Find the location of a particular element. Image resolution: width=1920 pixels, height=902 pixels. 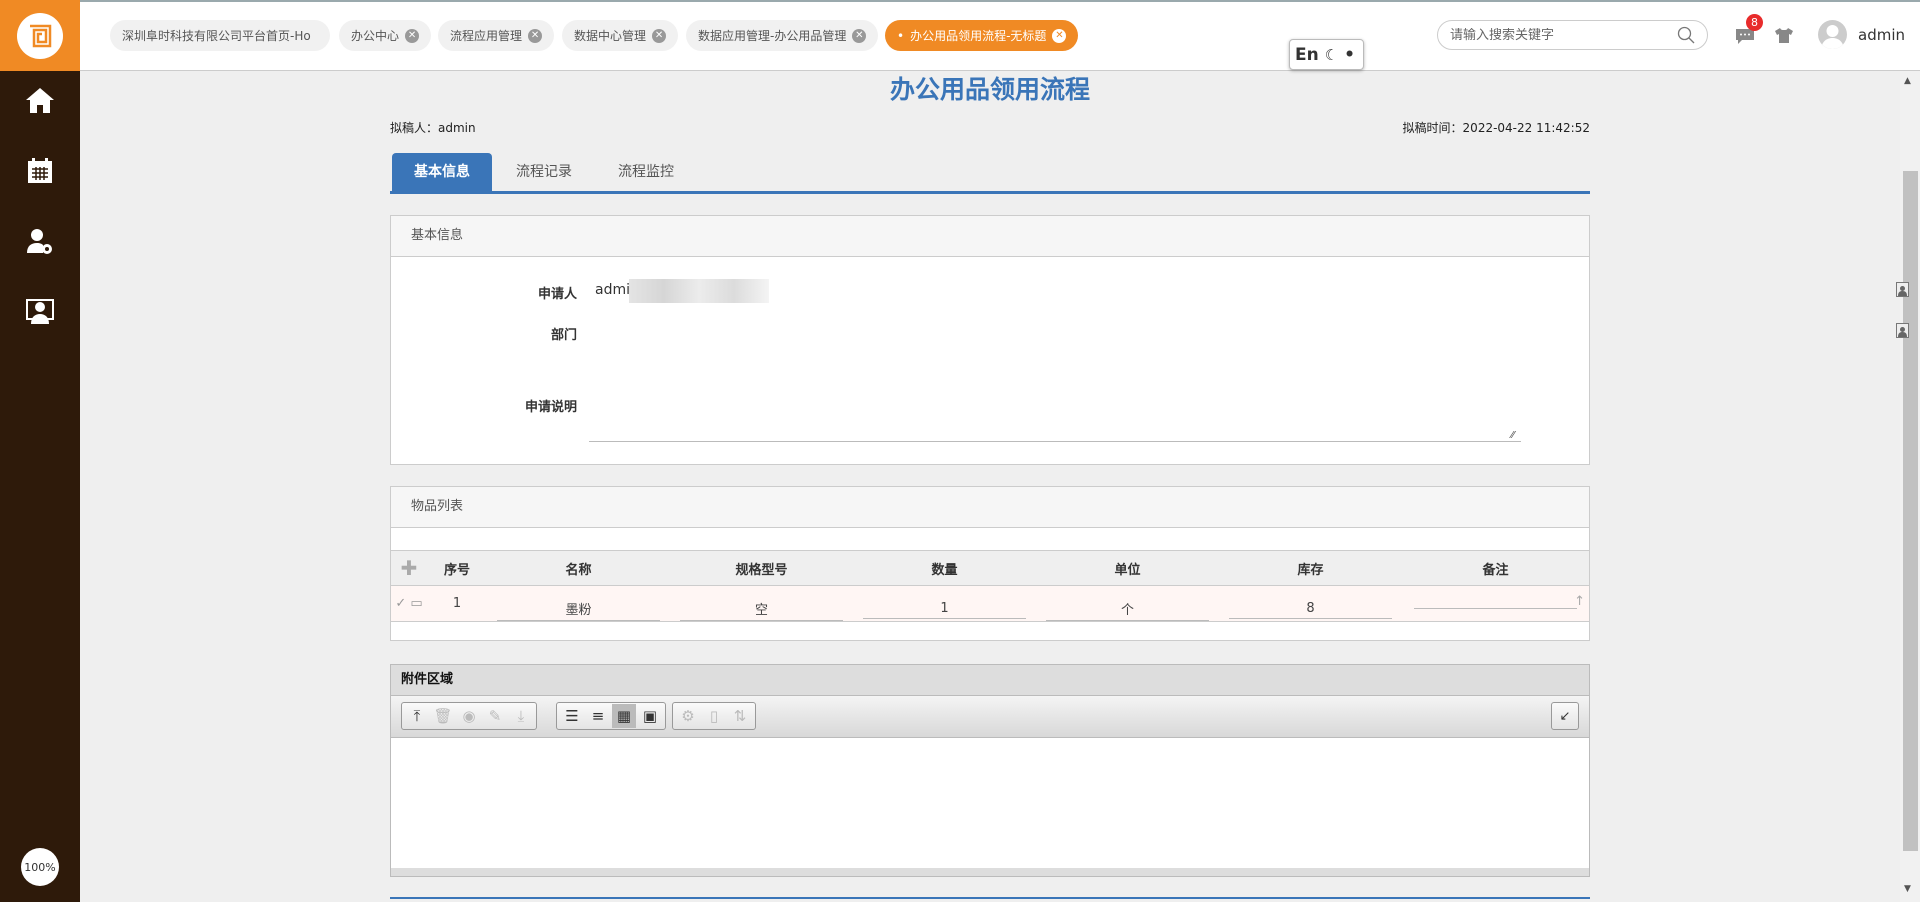

collapse-button: ↙ is located at coordinates (1565, 716).